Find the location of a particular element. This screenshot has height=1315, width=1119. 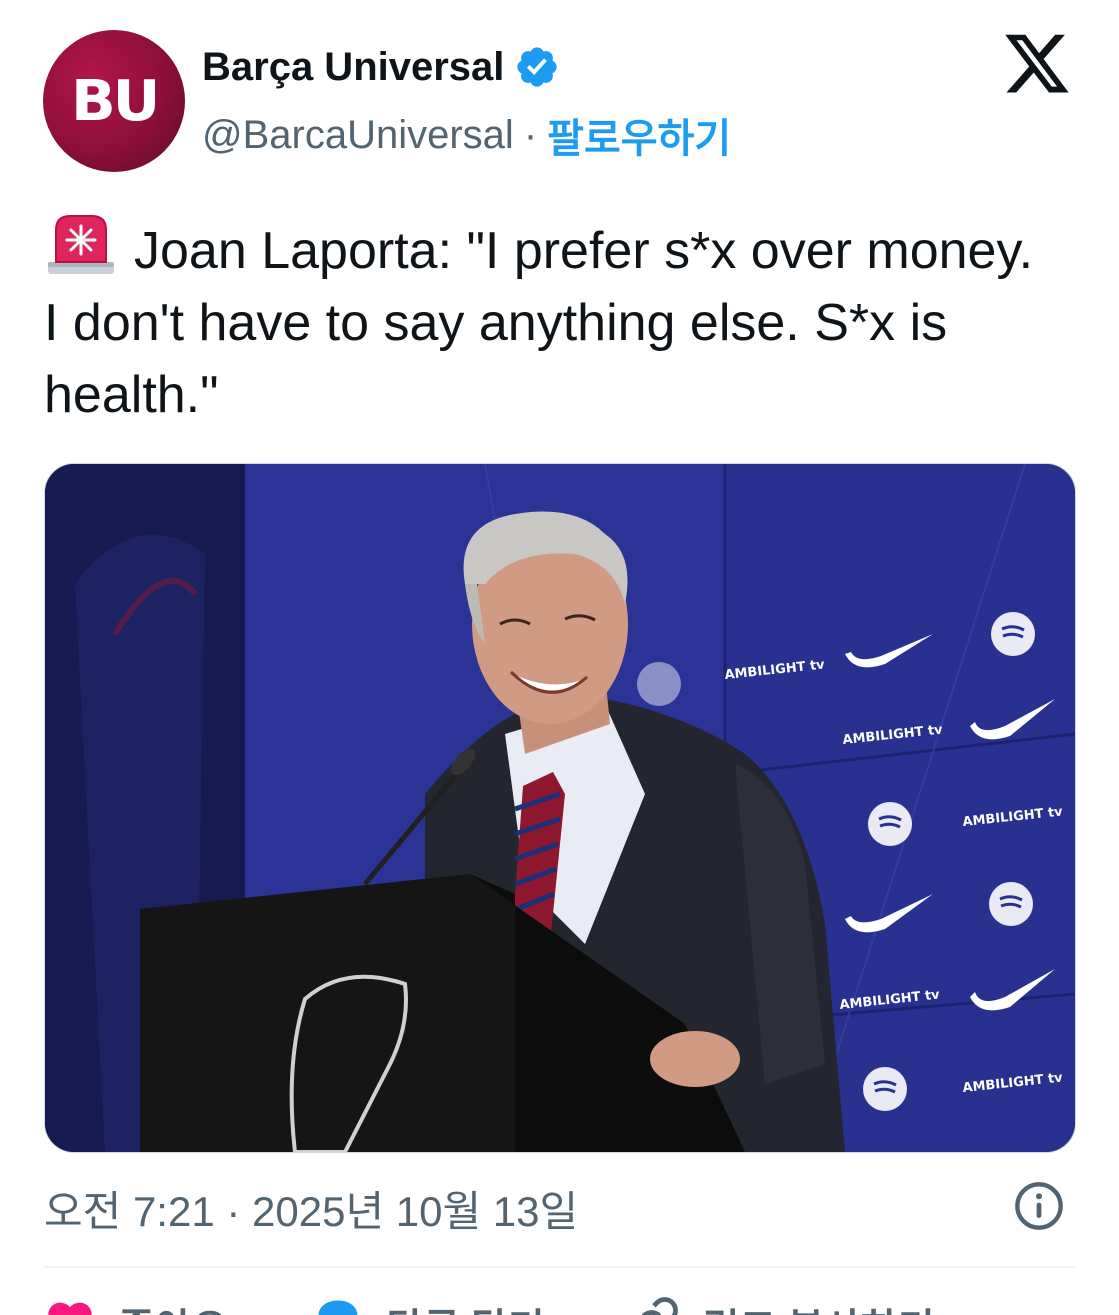

author-name: Barça Universal is located at coordinates (353, 67).